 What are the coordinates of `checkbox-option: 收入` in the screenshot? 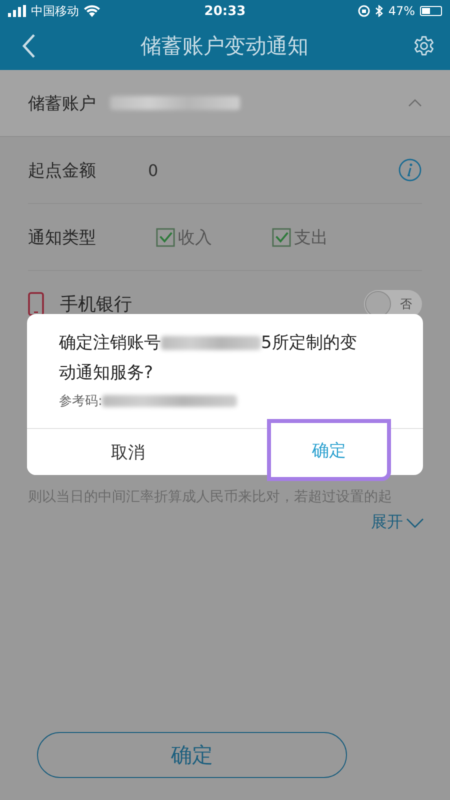 It's located at (184, 237).